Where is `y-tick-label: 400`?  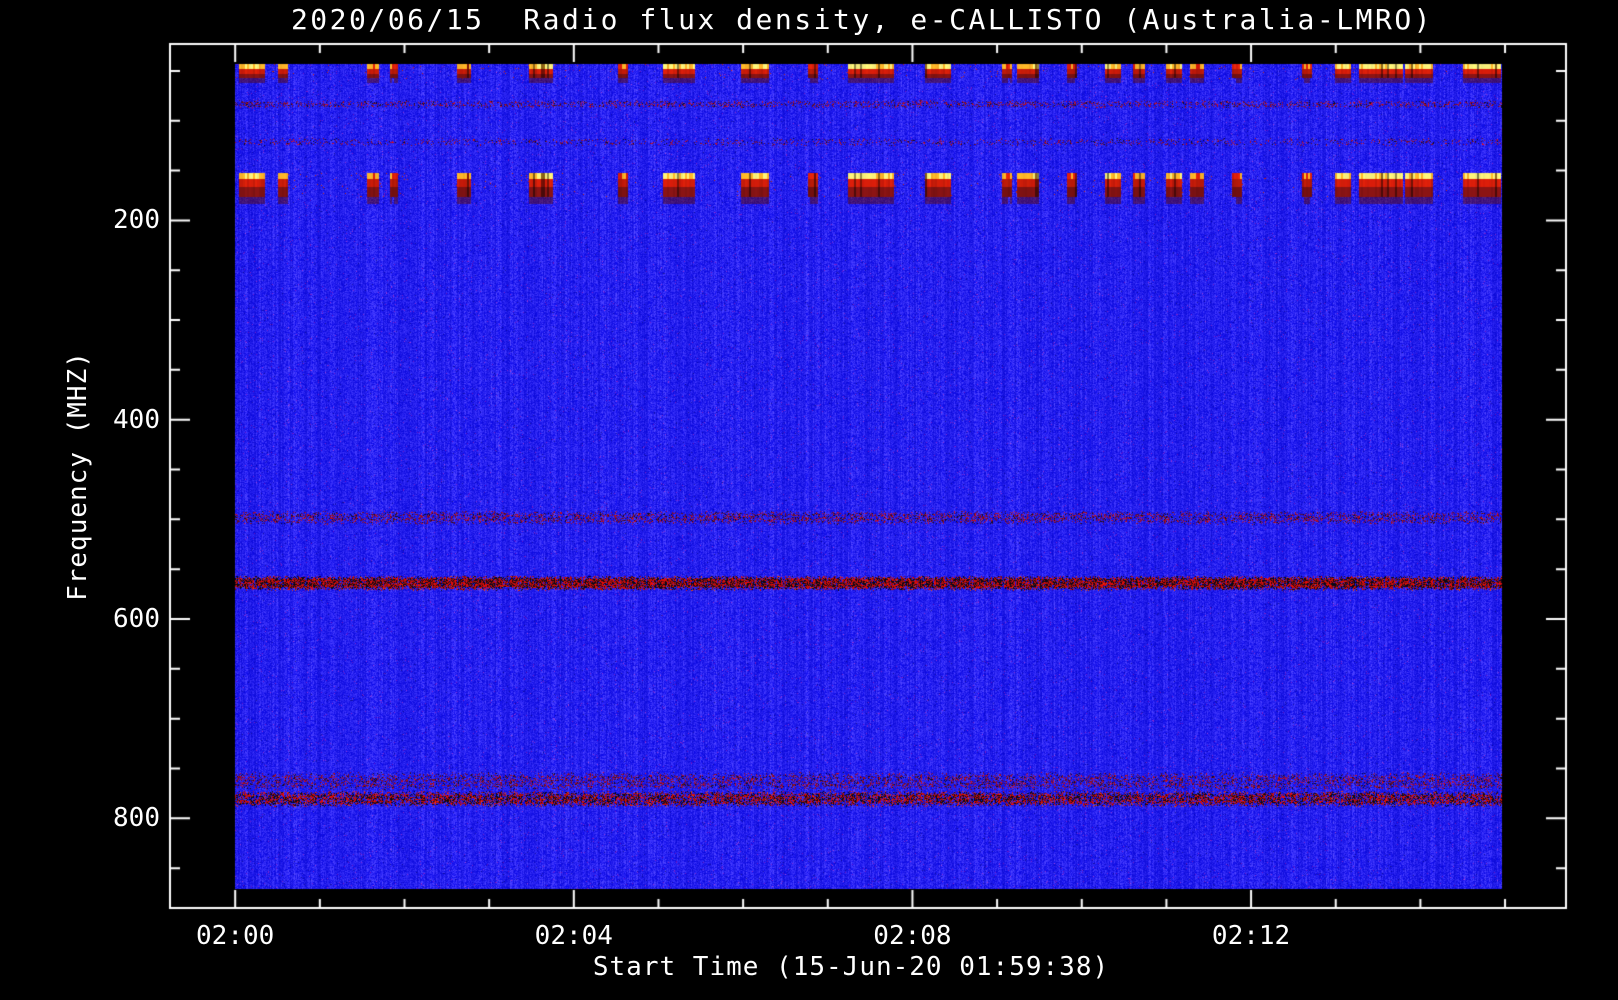
y-tick-label: 400 is located at coordinates (136, 419).